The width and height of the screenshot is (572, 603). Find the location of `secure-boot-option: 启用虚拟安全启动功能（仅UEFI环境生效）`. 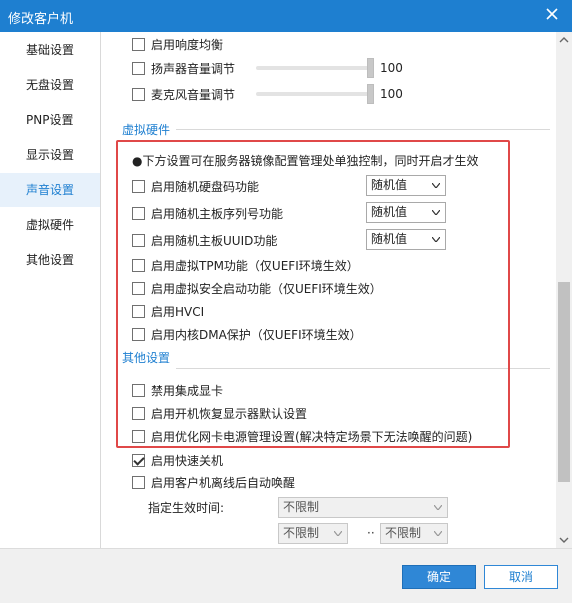

secure-boot-option: 启用虚拟安全启动功能（仅UEFI环境生效） is located at coordinates (257, 288).